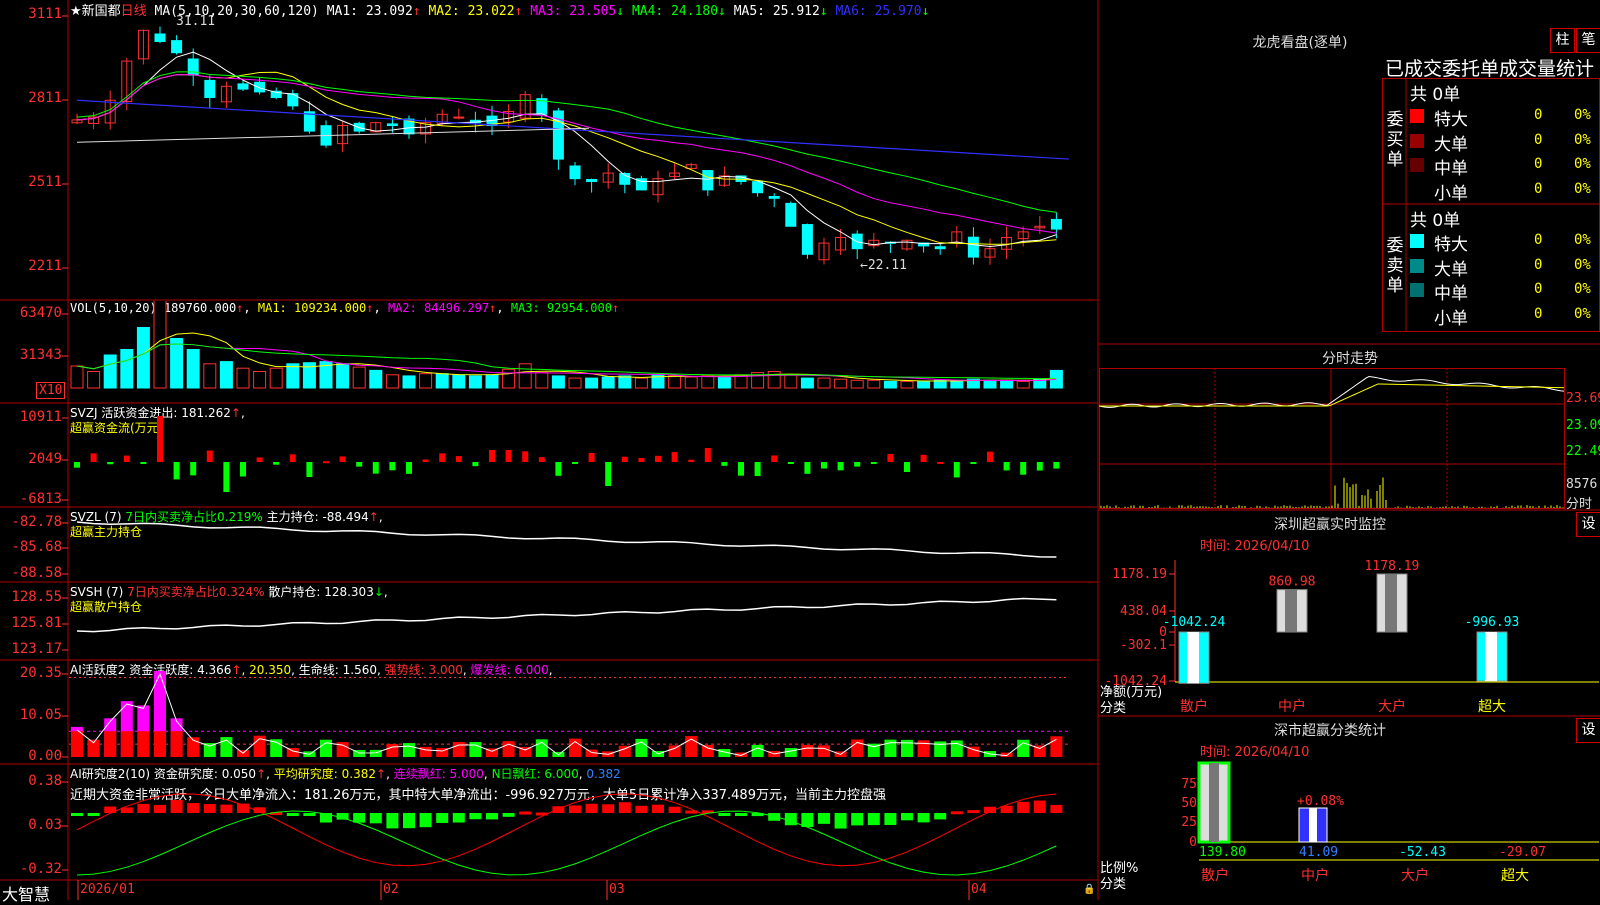  I want to click on svzl-chart, so click(583, 544).